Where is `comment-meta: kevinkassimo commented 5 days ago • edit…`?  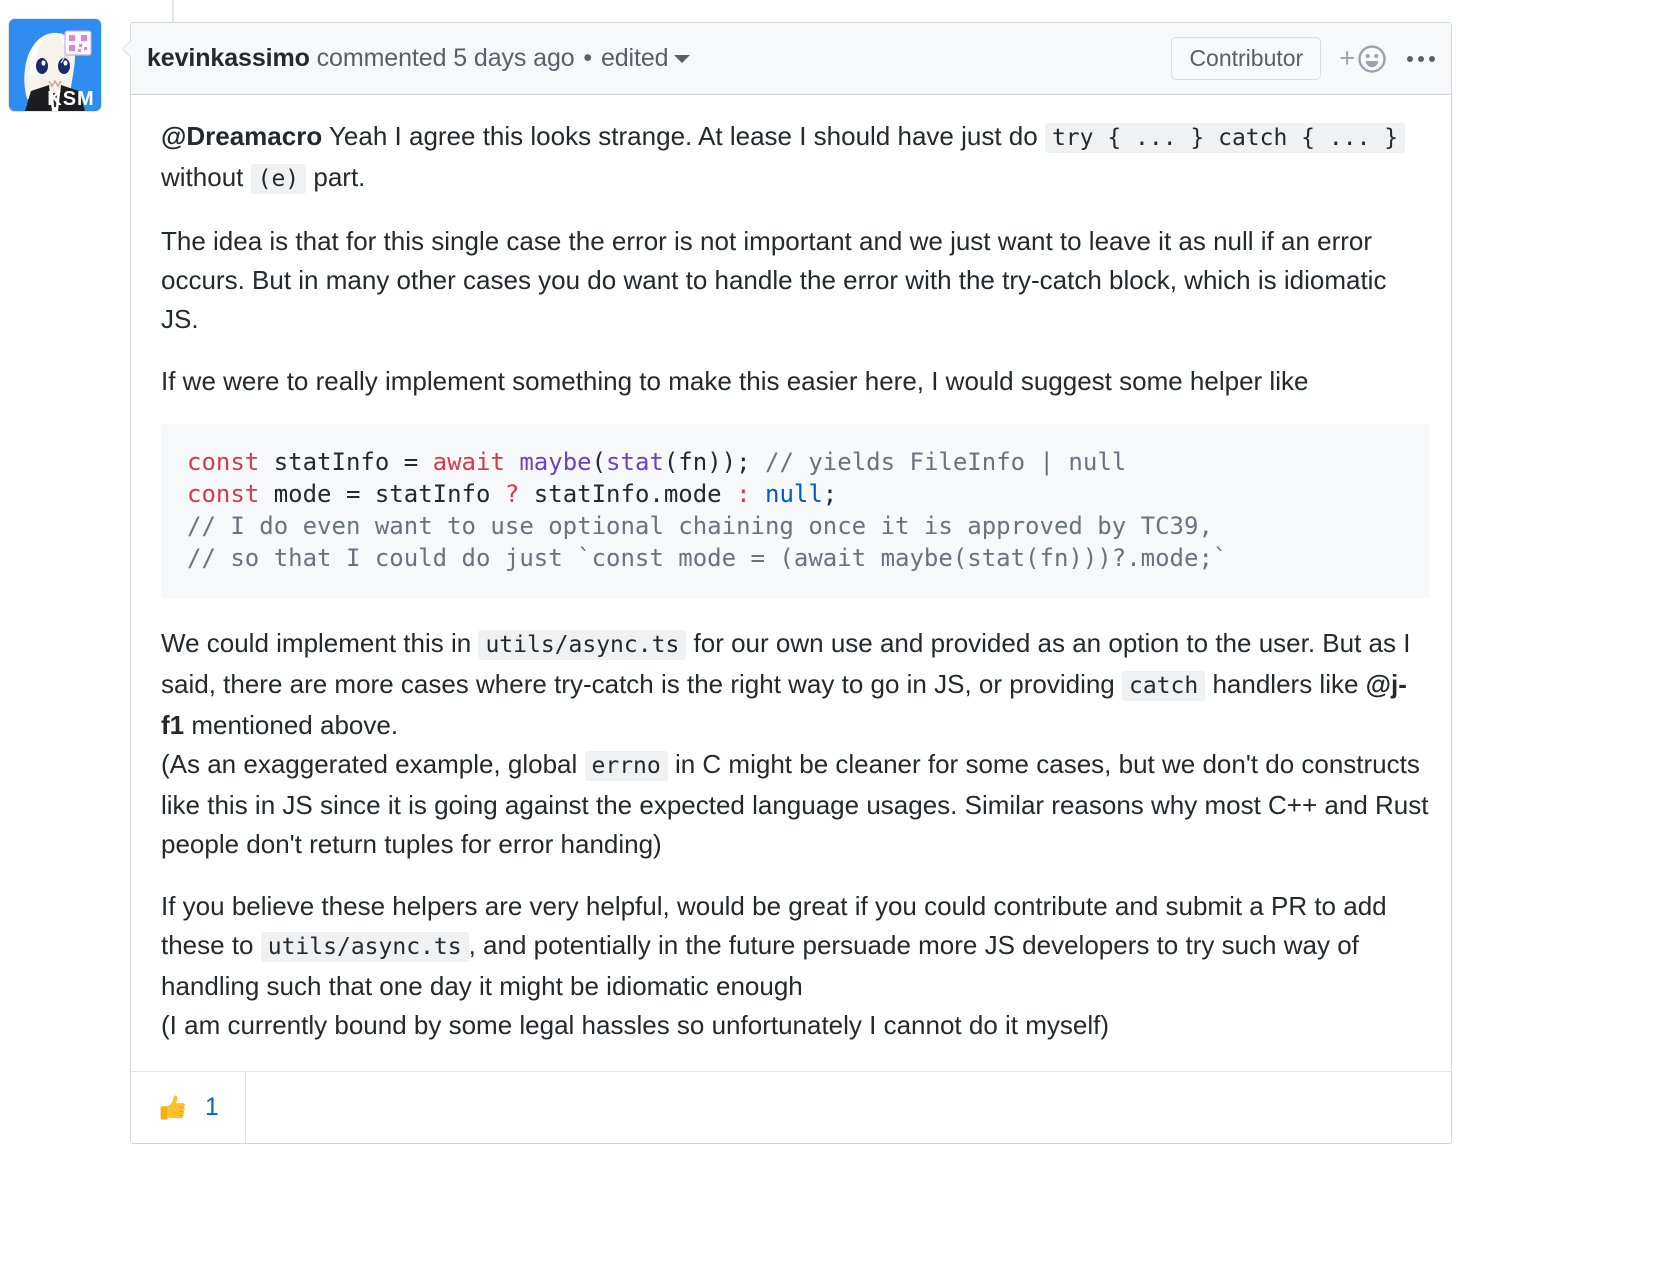 comment-meta: kevinkassimo commented 5 days ago • edit… is located at coordinates (659, 58).